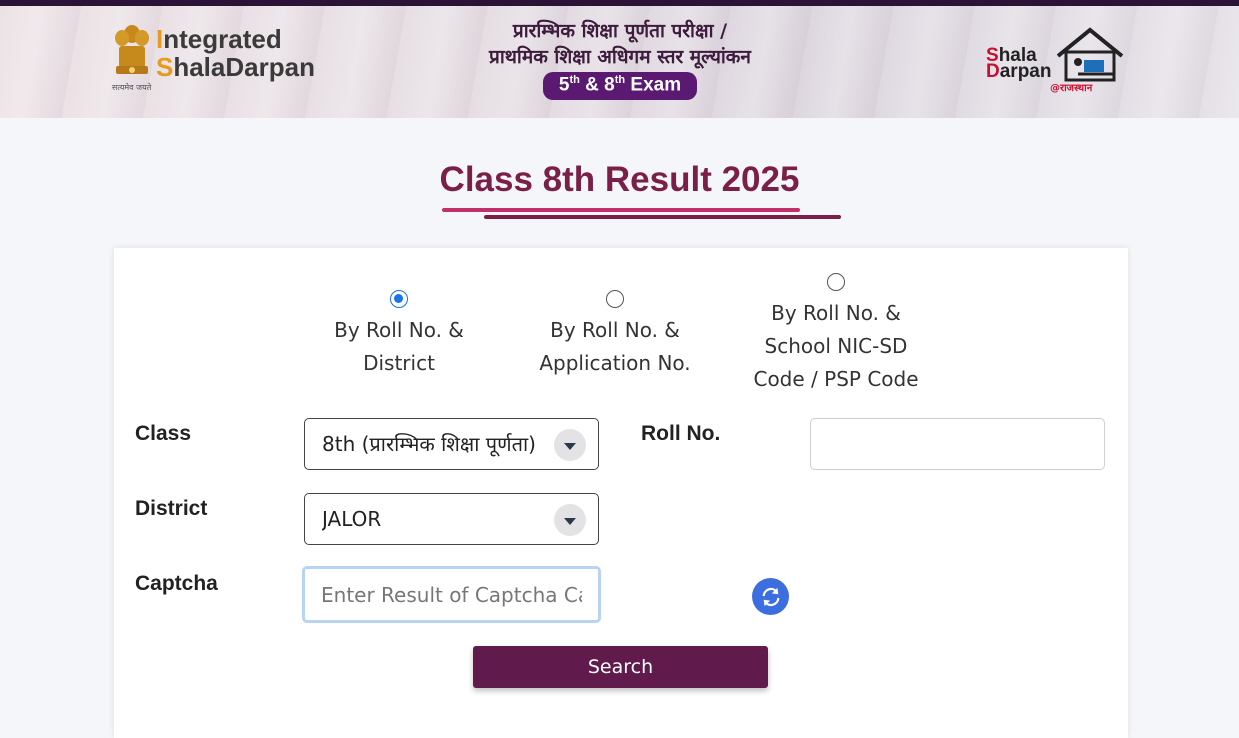 The image size is (1239, 738). Describe the element at coordinates (171, 508) in the screenshot. I see `district-label: District` at that location.